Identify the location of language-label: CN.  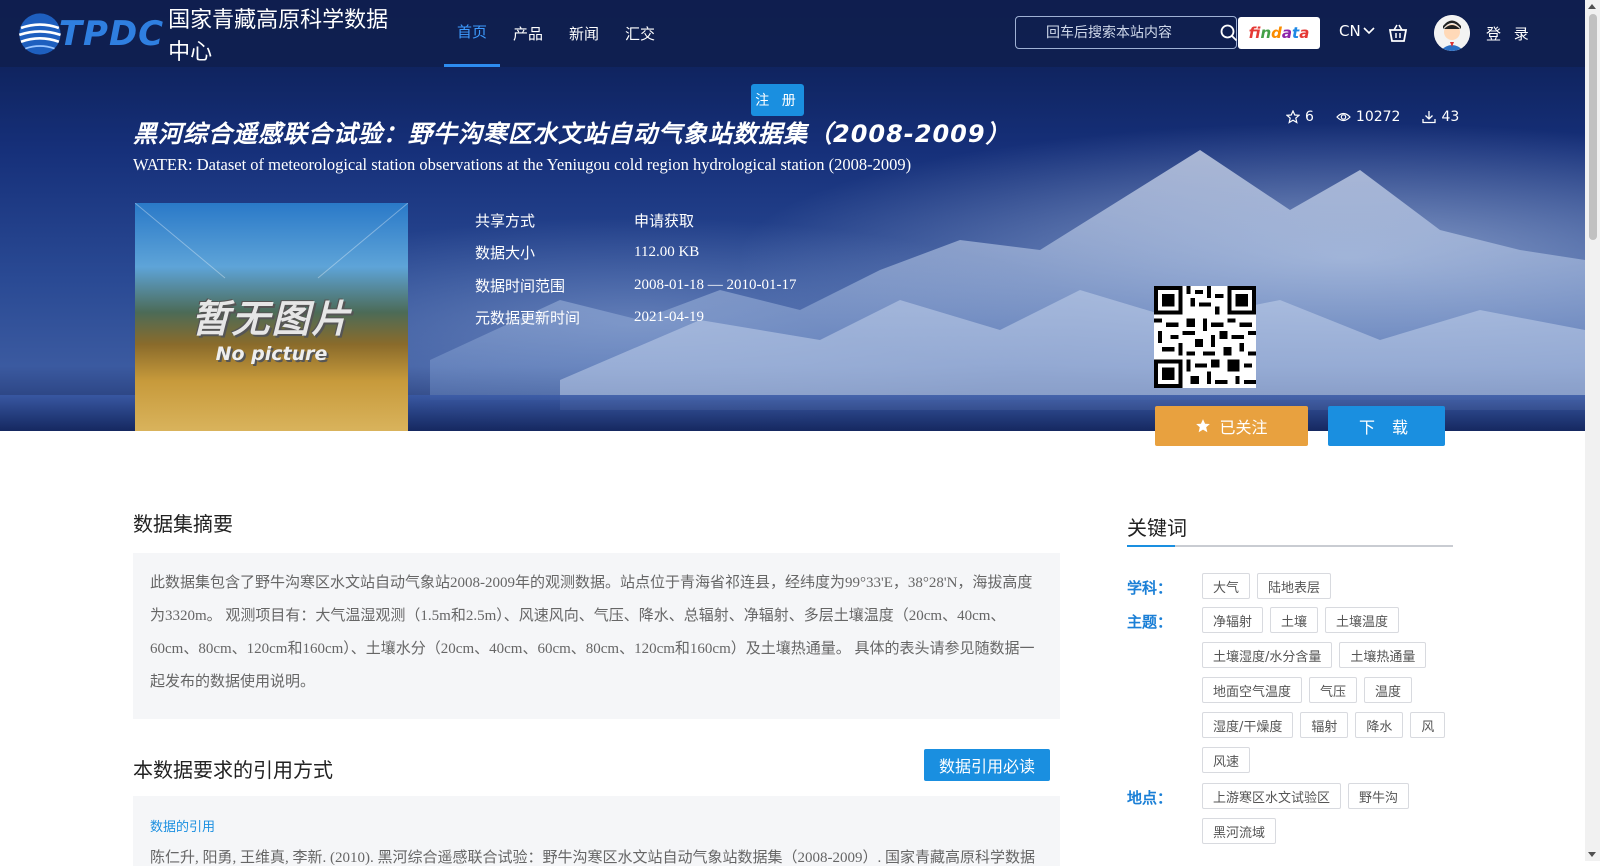
(1350, 31).